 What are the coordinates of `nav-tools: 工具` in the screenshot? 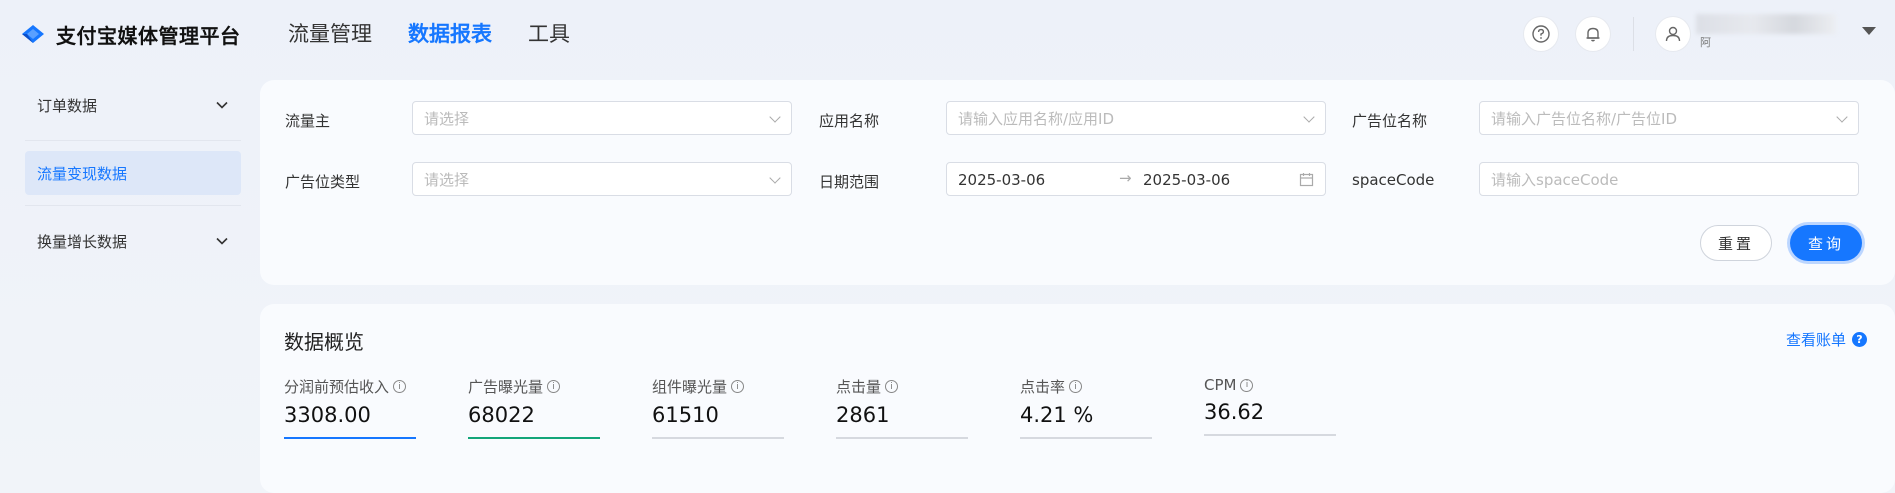 It's located at (549, 33).